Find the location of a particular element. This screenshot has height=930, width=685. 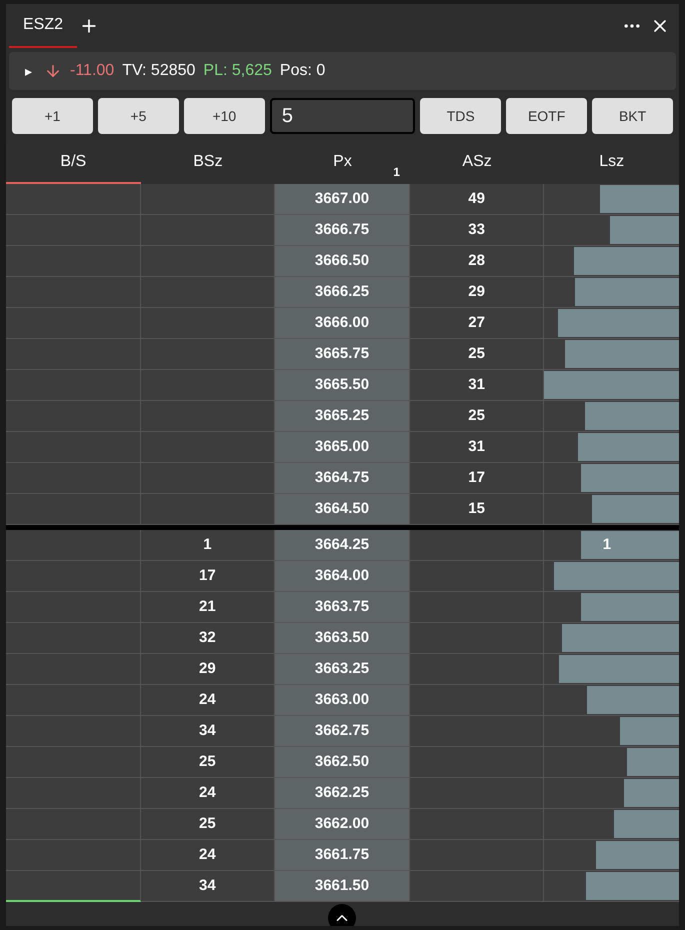

price-cell: 3665.75 is located at coordinates (342, 354).